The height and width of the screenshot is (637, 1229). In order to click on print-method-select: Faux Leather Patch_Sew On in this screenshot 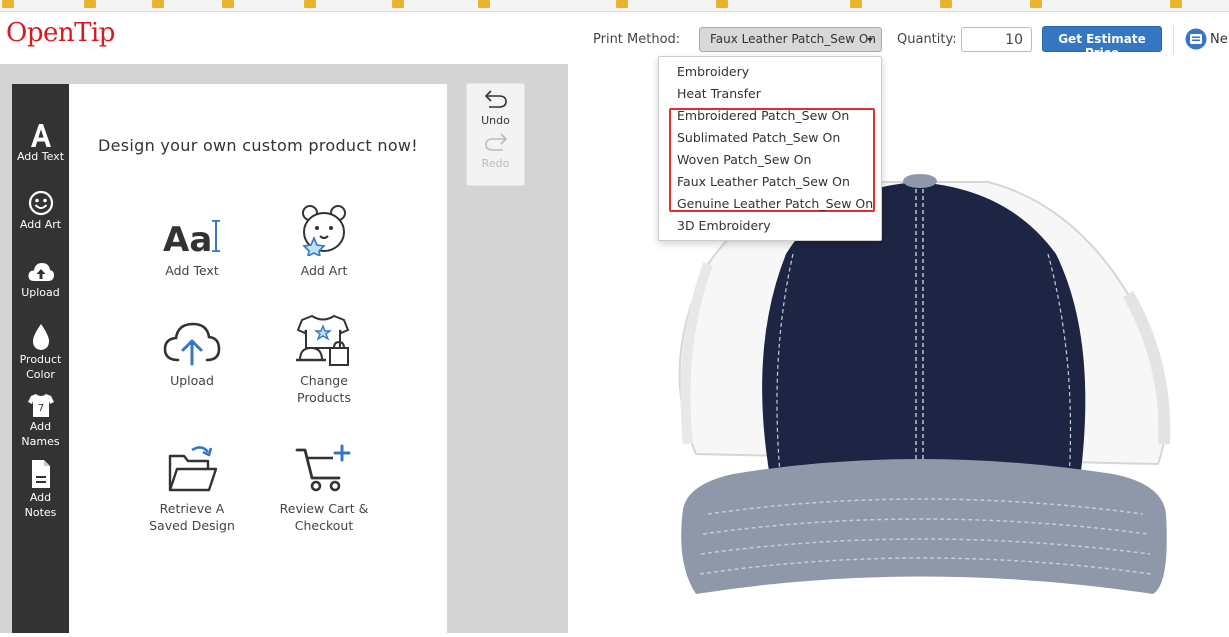, I will do `click(790, 39)`.